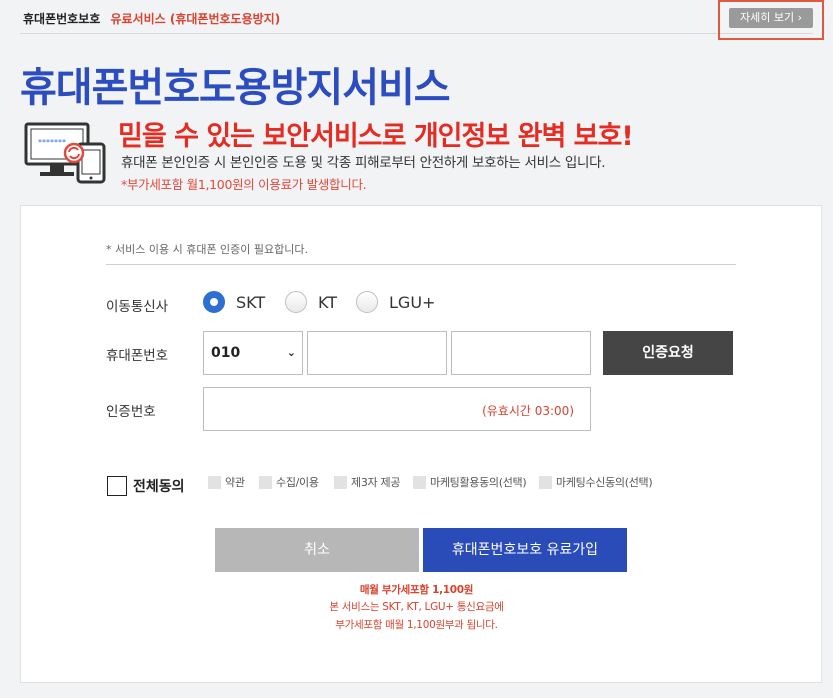 The image size is (833, 698). Describe the element at coordinates (235, 88) in the screenshot. I see `page-title: 휴대폰번호도용방지서비스` at that location.